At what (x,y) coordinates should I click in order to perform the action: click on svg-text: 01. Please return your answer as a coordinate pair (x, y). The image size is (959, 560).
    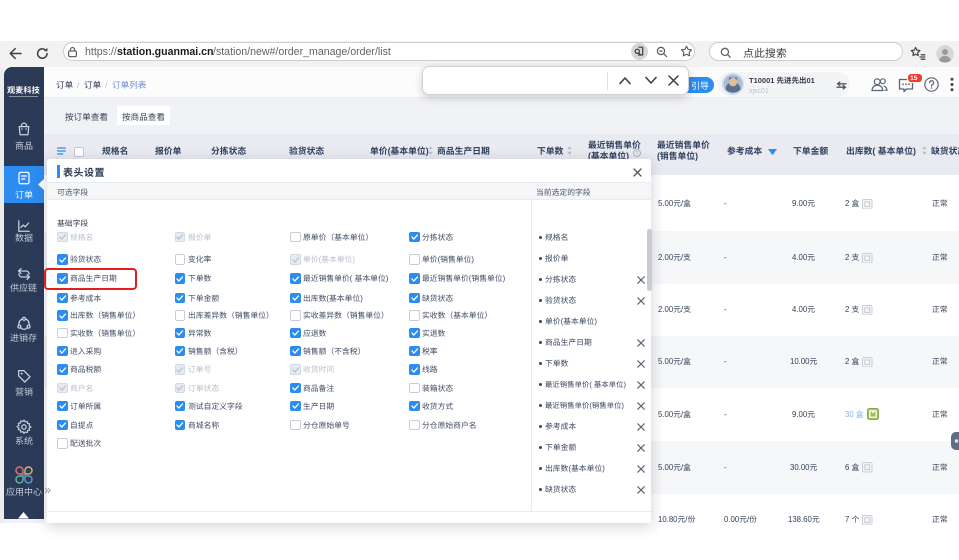
    Looking at the image, I should click on (811, 80).